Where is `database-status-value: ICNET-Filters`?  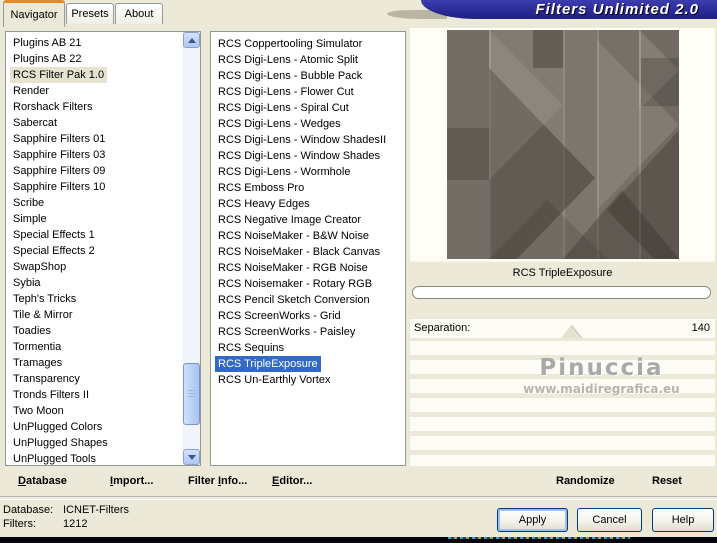
database-status-value: ICNET-Filters is located at coordinates (96, 510).